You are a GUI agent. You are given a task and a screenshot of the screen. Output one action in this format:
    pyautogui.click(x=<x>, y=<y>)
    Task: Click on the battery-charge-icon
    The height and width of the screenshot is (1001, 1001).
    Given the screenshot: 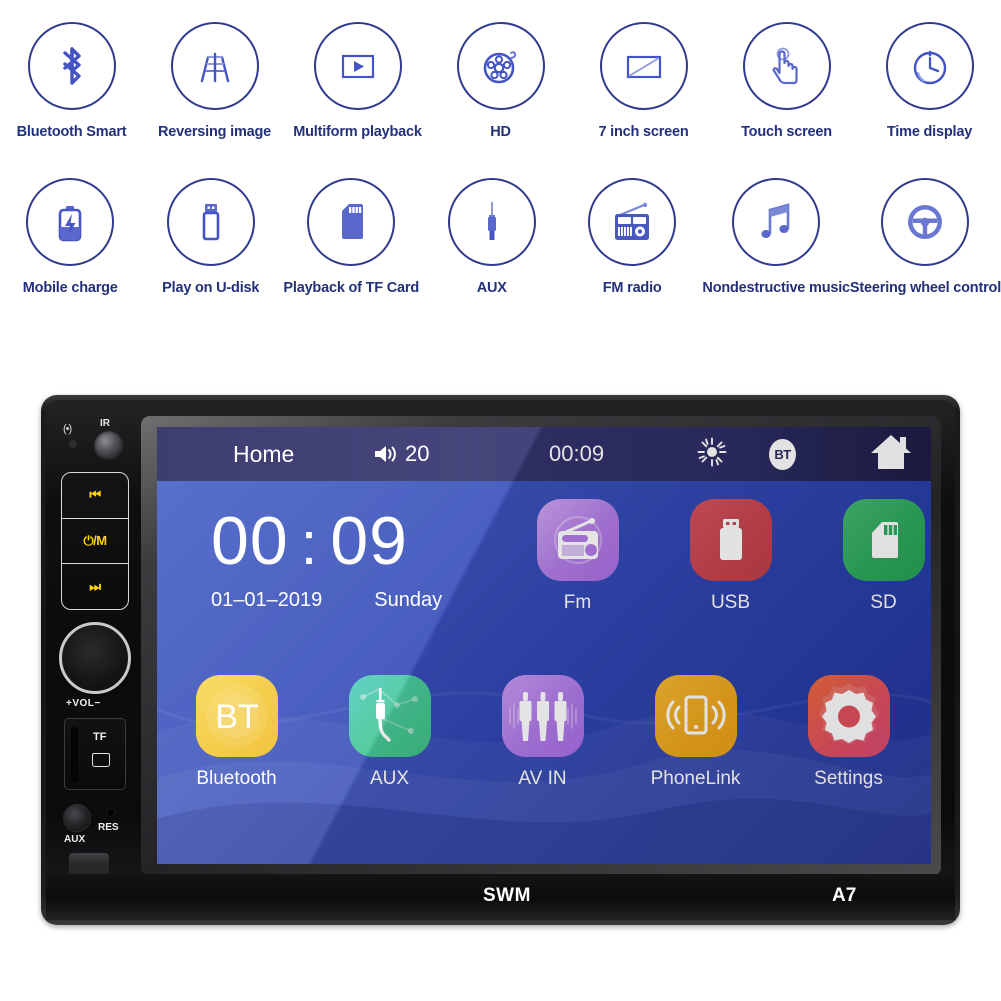 What is the action you would take?
    pyautogui.click(x=70, y=224)
    